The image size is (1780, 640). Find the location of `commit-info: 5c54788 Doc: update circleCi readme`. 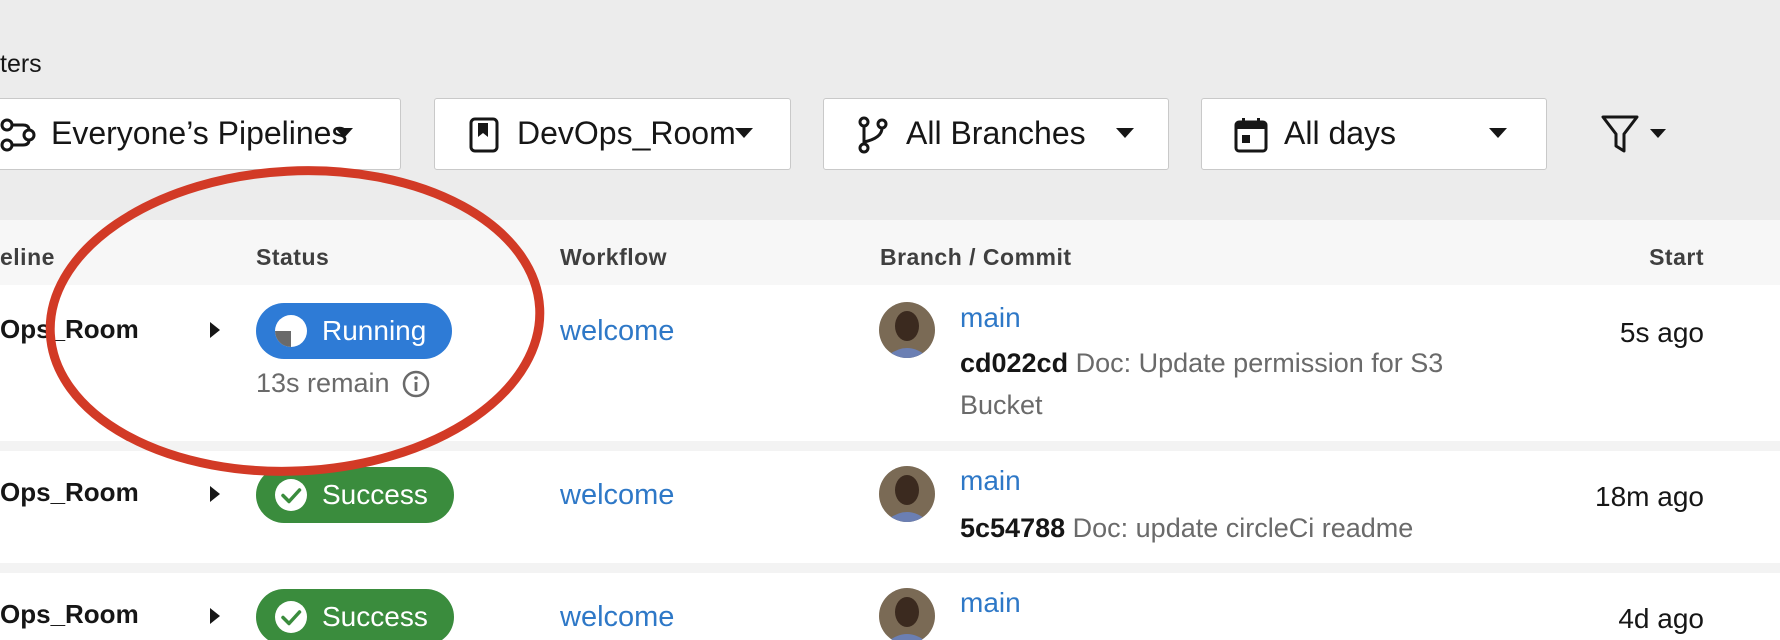

commit-info: 5c54788 Doc: update circleCi readme is located at coordinates (1260, 528).